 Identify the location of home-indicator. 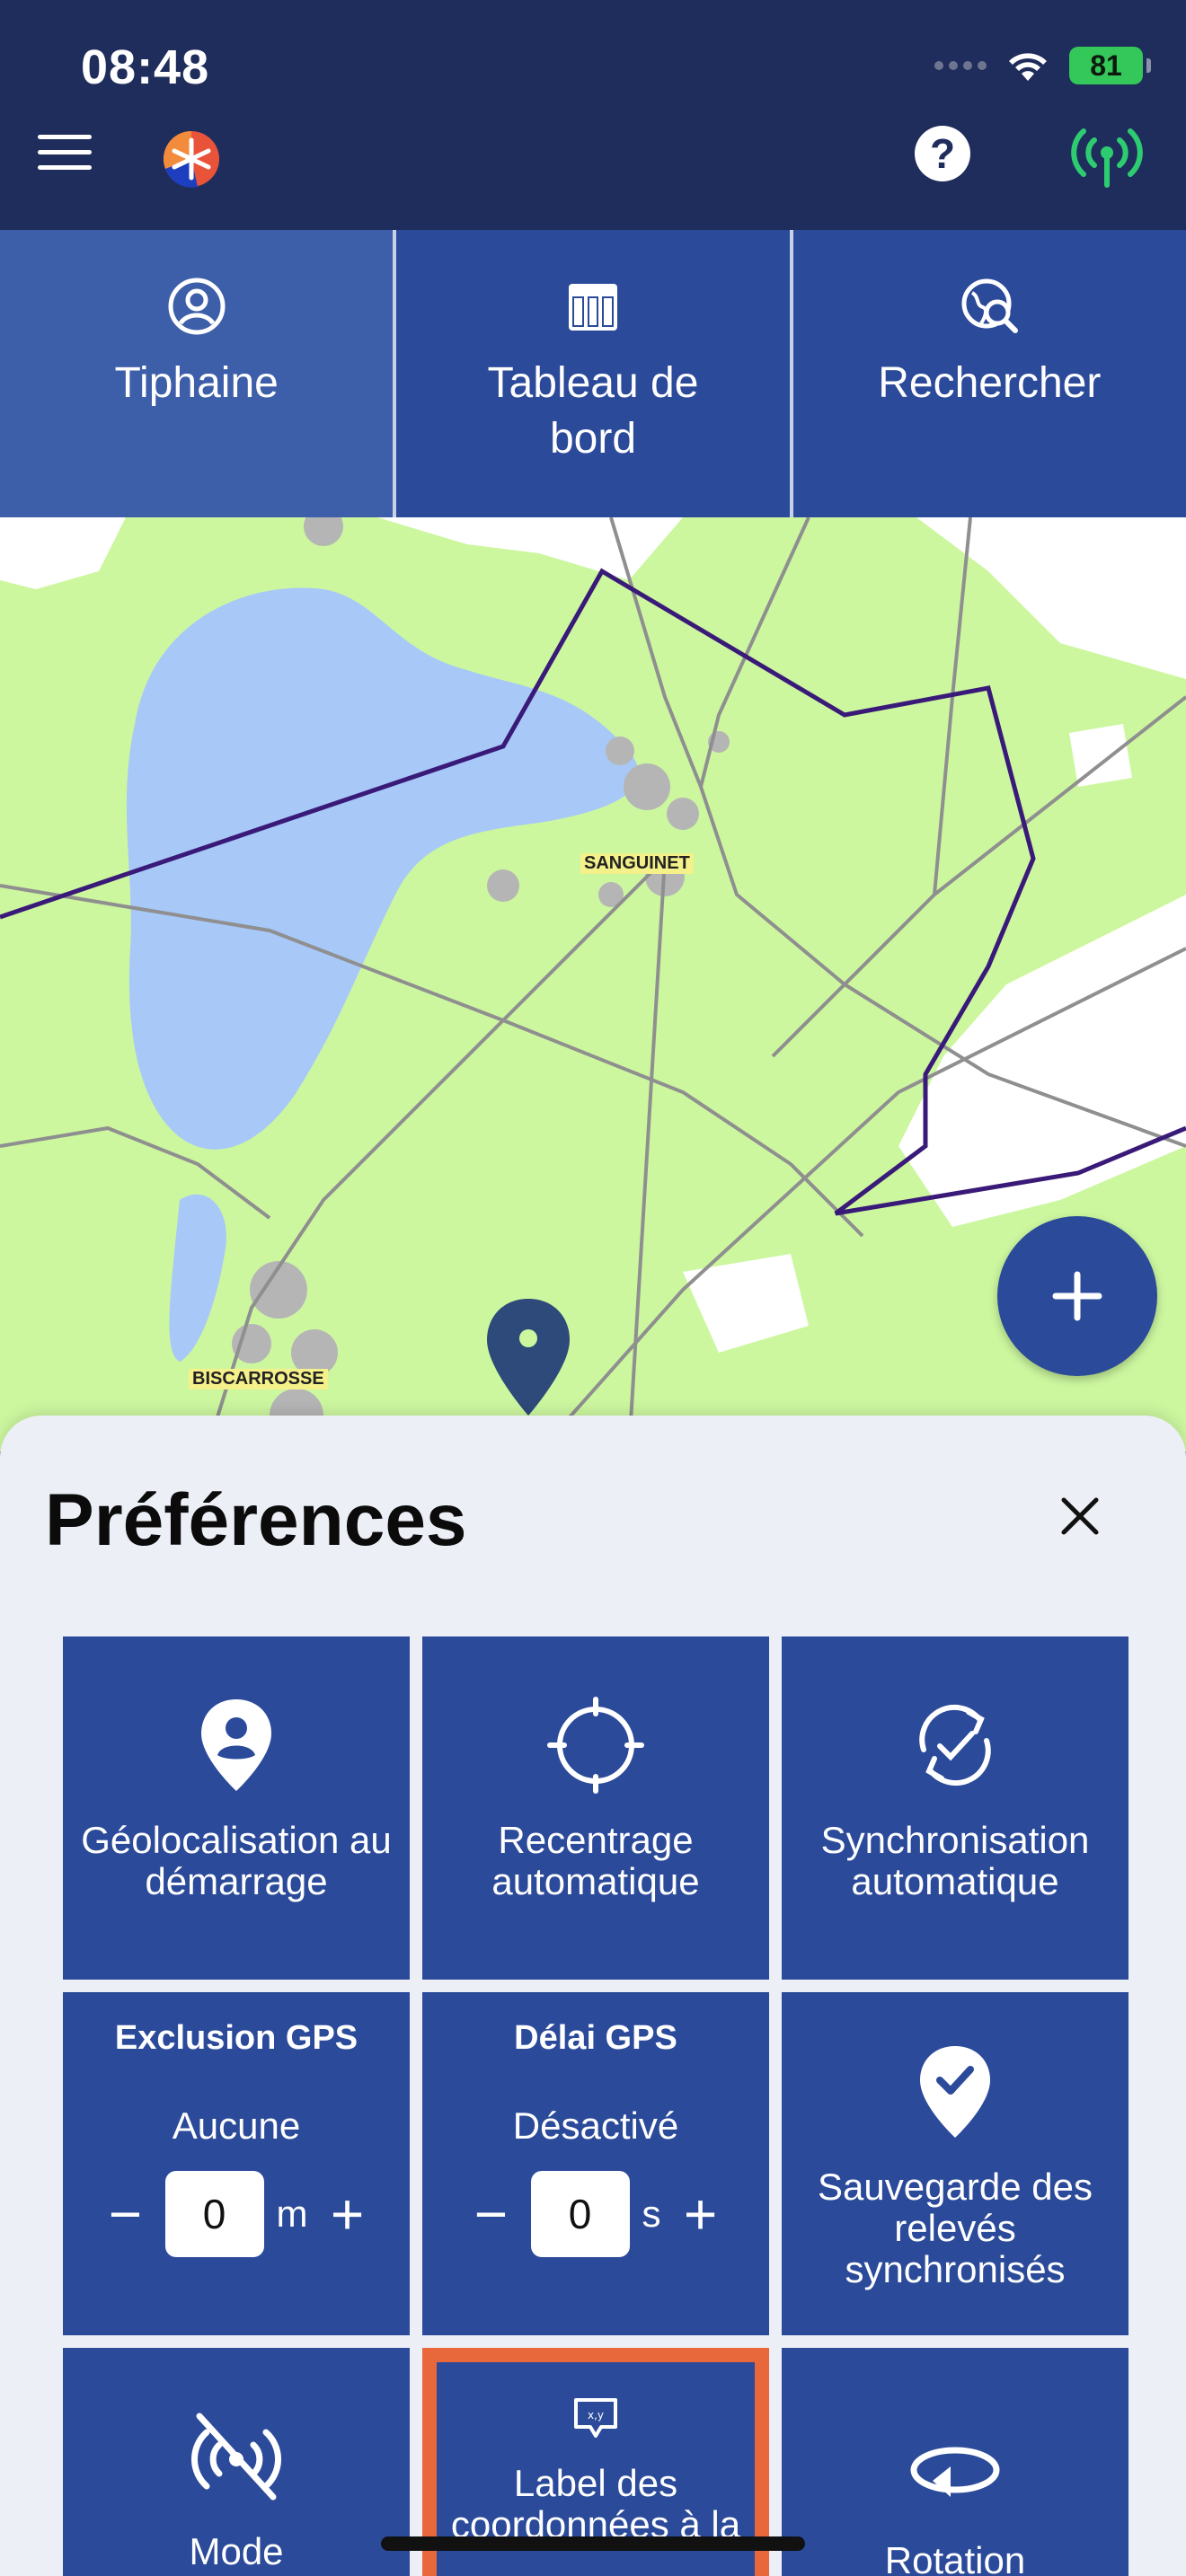
(593, 2543).